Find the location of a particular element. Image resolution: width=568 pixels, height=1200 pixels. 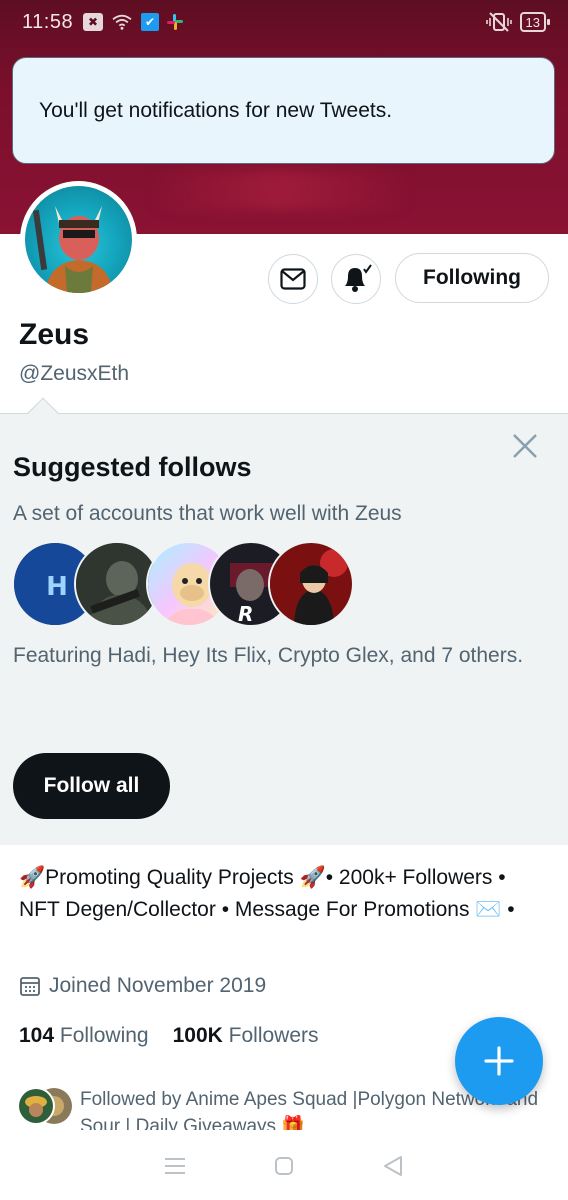

following-label: Following is located at coordinates (104, 1035).